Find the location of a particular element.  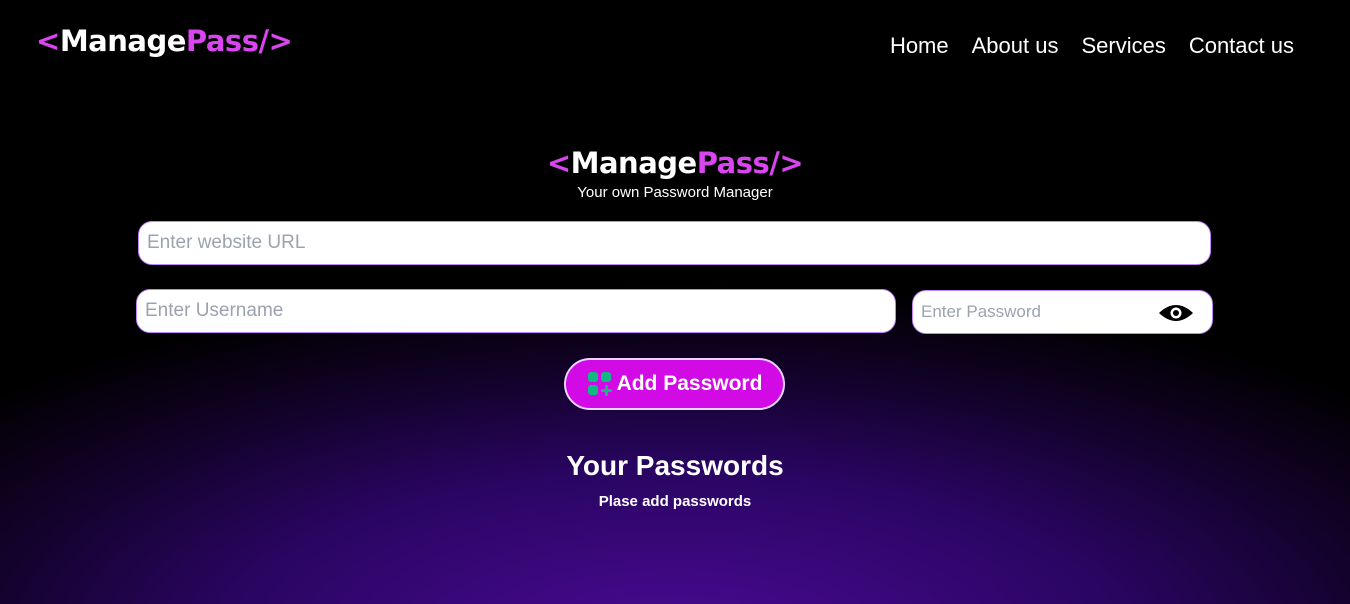

empty-passwords-message: Plase add passwords is located at coordinates (675, 501).